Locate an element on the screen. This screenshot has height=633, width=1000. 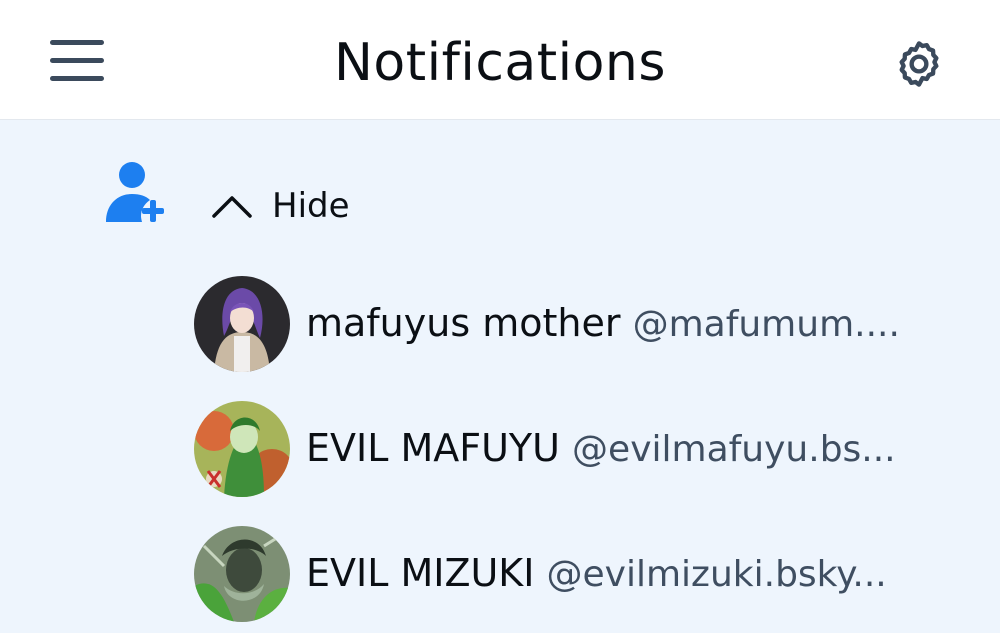
hide-label: Hide is located at coordinates (311, 206).